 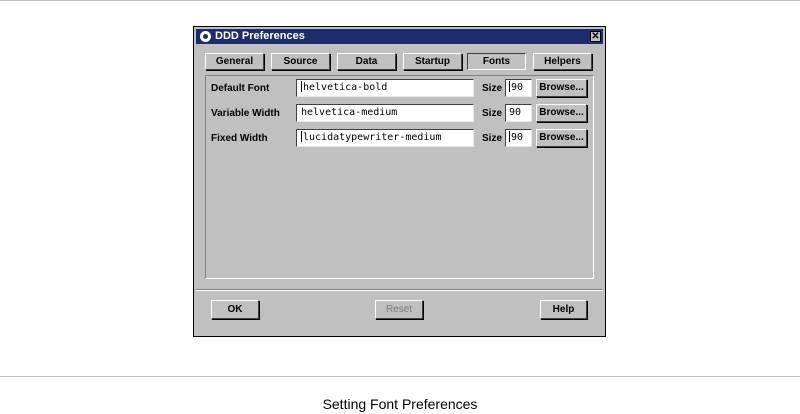 What do you see at coordinates (399, 309) in the screenshot?
I see `reset-button: Reset` at bounding box center [399, 309].